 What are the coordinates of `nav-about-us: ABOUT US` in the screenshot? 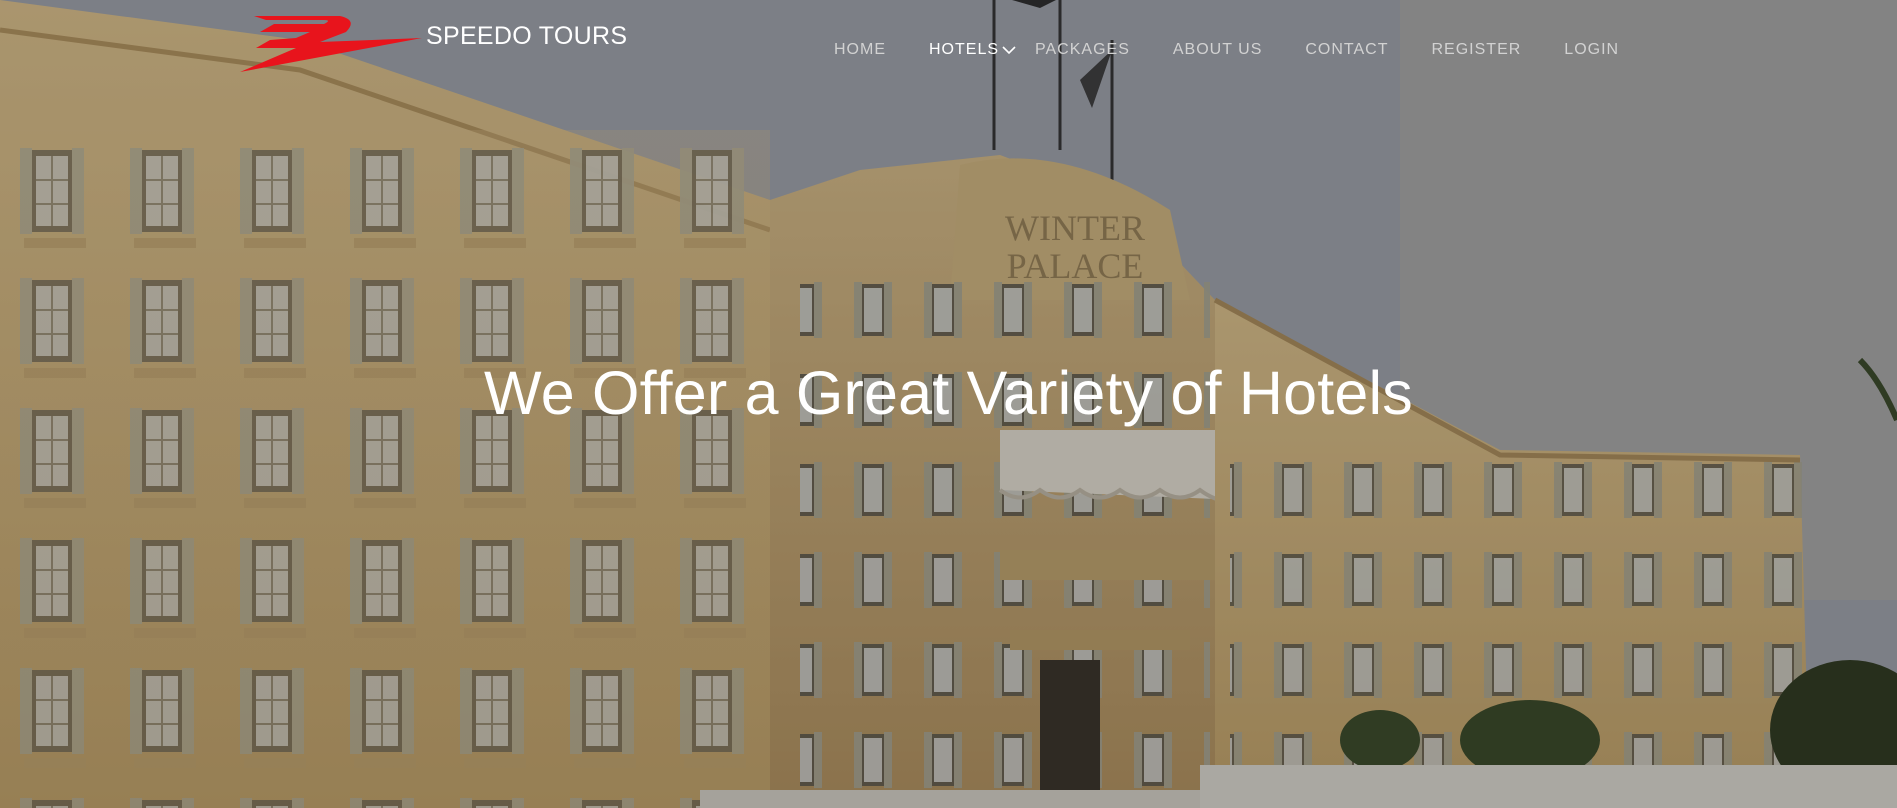 It's located at (1218, 50).